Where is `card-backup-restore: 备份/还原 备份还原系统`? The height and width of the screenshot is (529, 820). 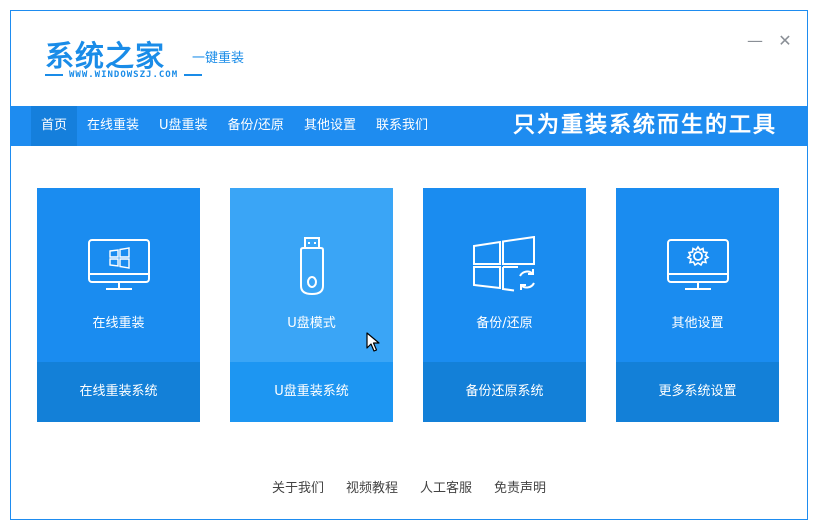
card-backup-restore: 备份/还原 备份还原系统 is located at coordinates (504, 305).